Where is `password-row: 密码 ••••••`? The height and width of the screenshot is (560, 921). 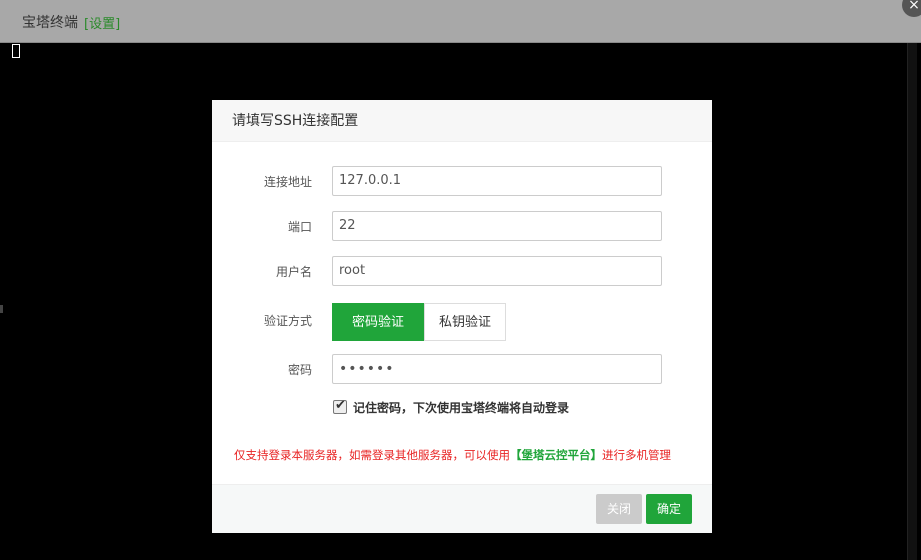 password-row: 密码 •••••• is located at coordinates (462, 370).